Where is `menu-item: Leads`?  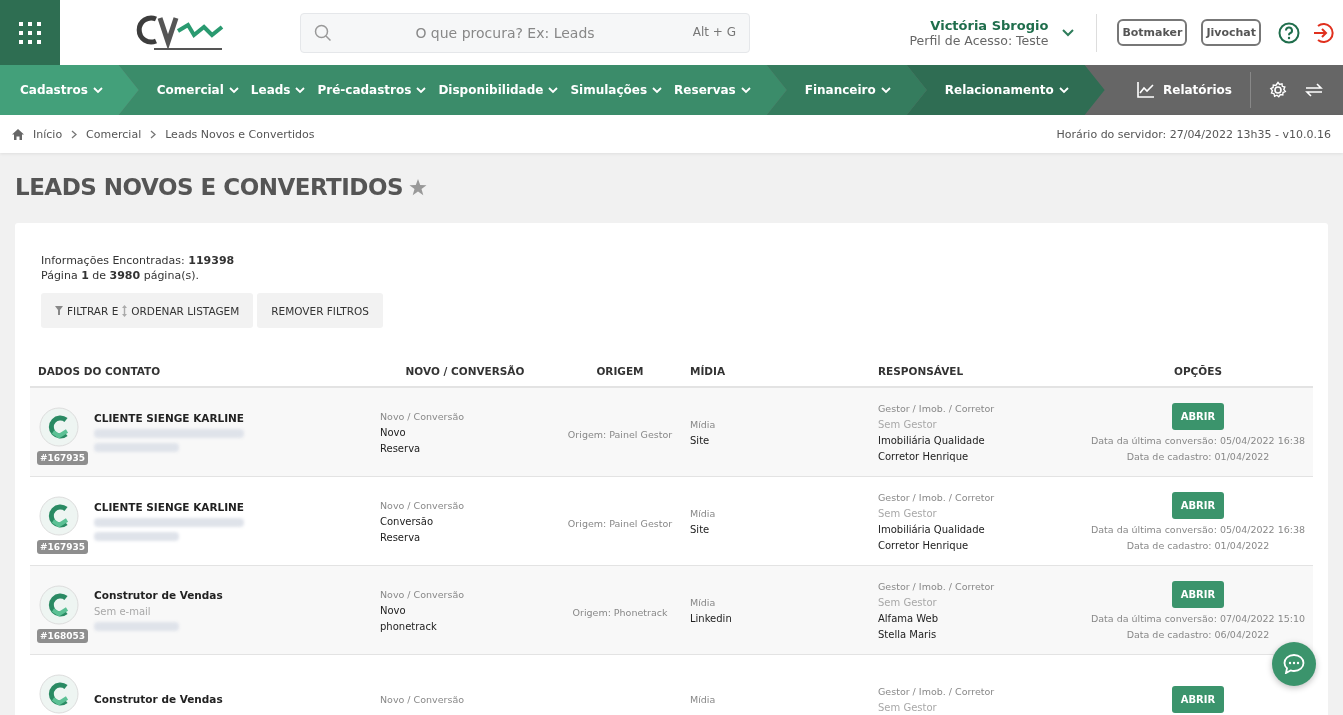 menu-item: Leads is located at coordinates (278, 90).